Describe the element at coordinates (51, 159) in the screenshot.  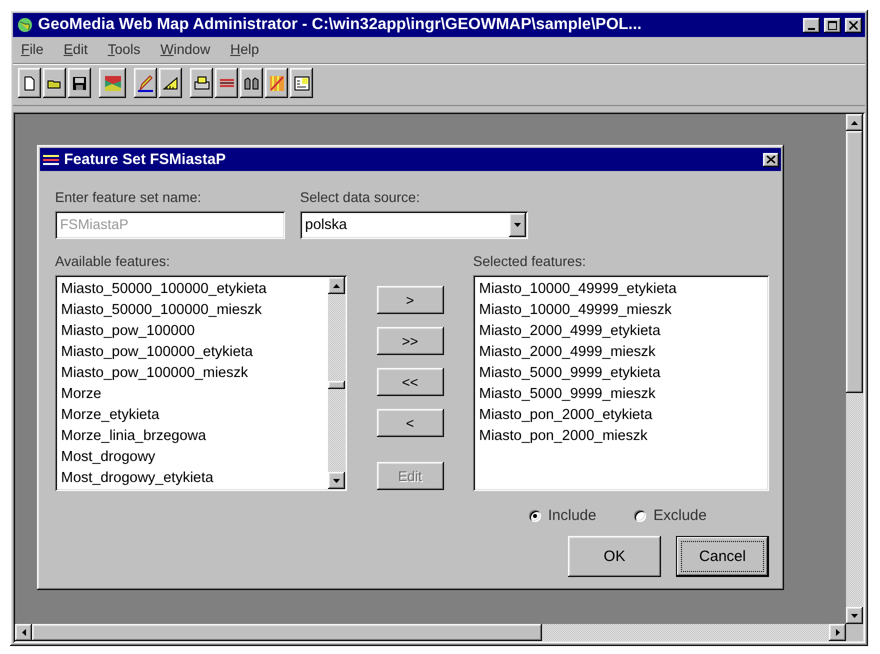
I see `list-icon` at that location.